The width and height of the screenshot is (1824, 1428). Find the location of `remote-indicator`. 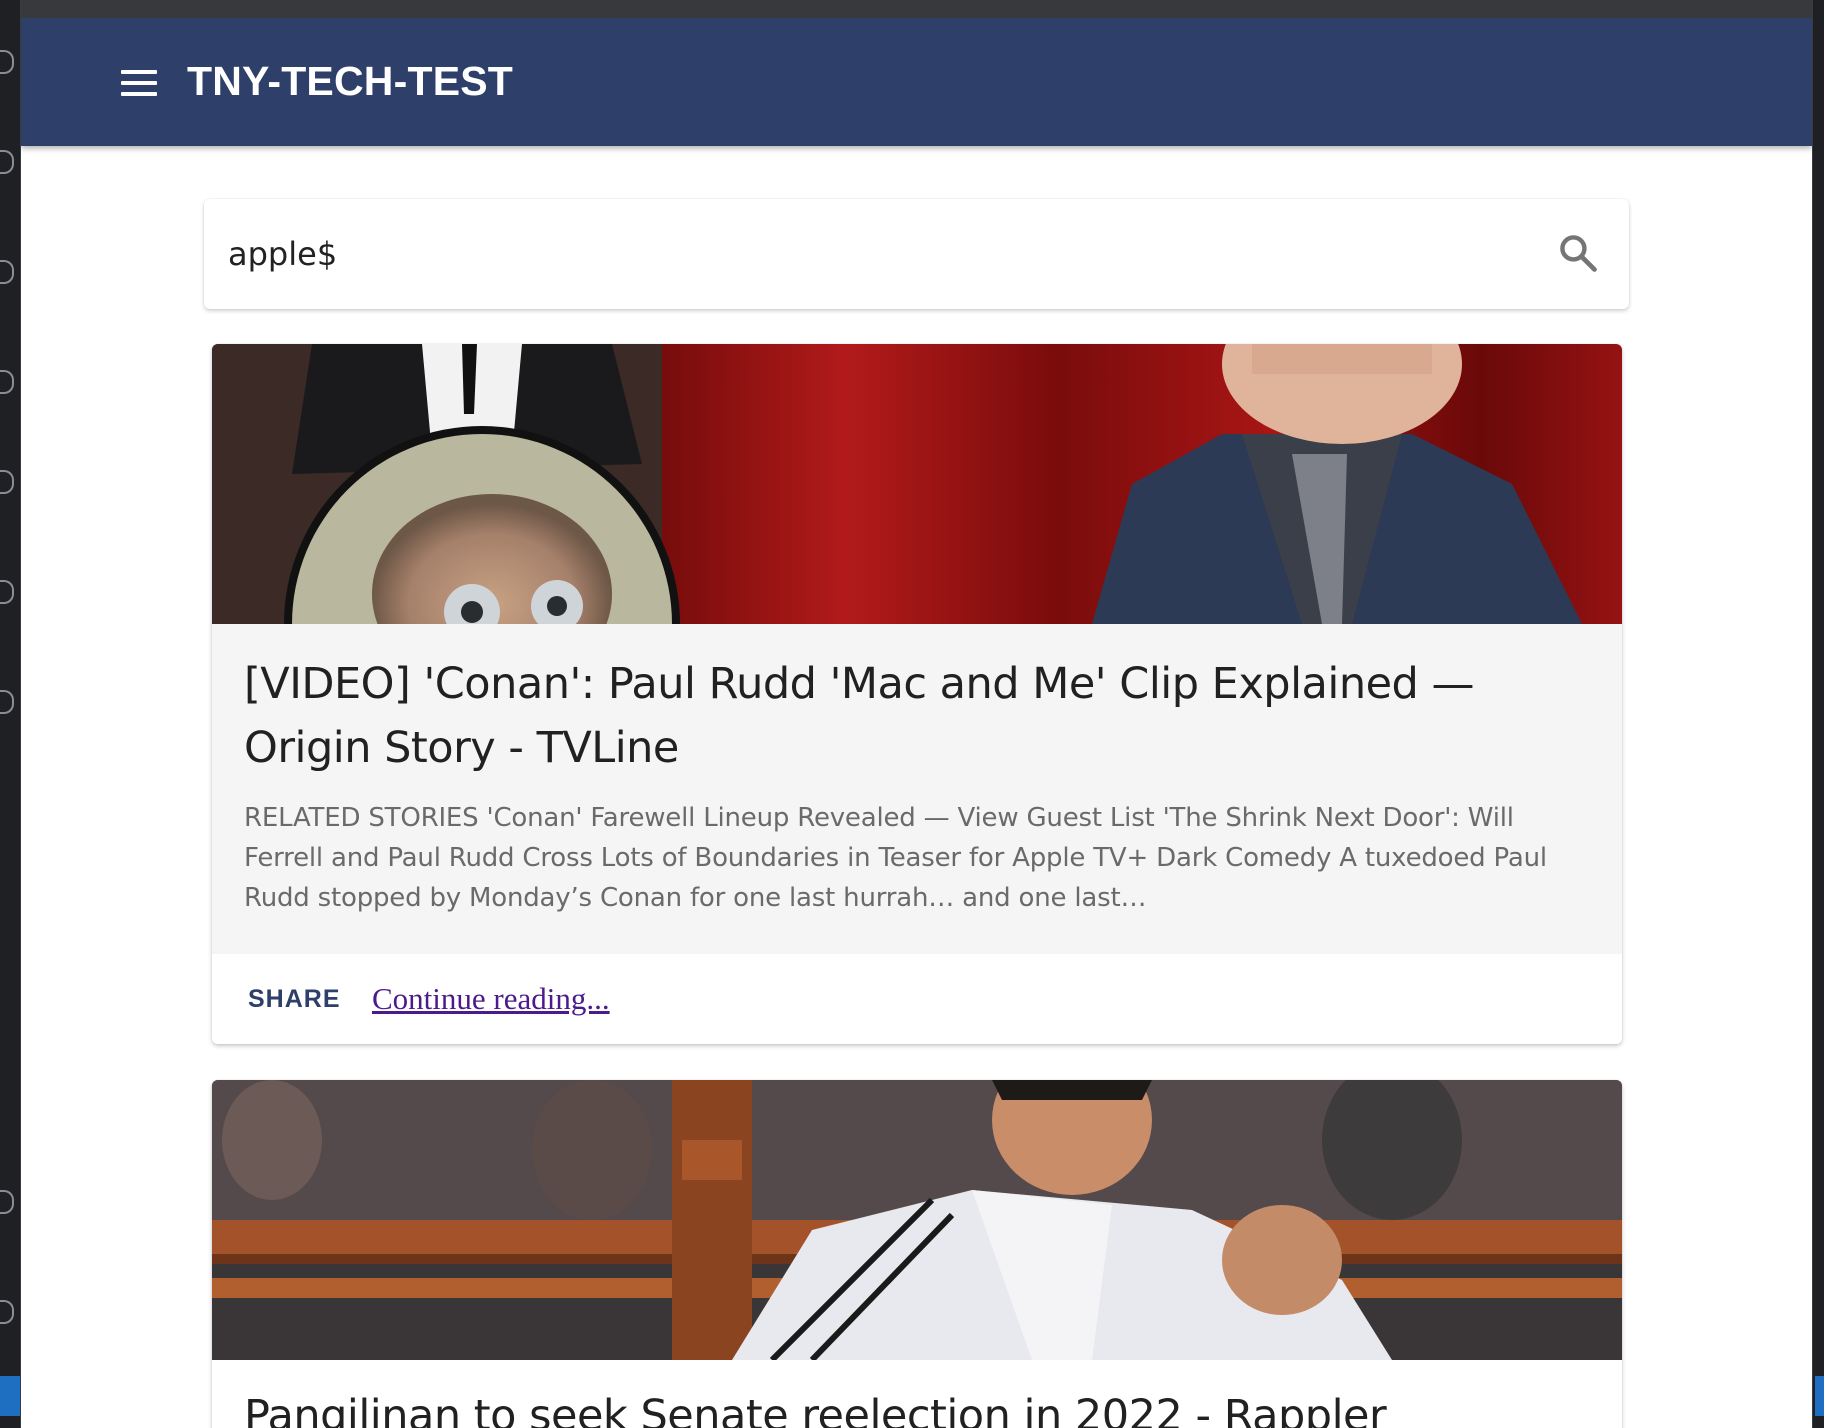

remote-indicator is located at coordinates (10, 1396).